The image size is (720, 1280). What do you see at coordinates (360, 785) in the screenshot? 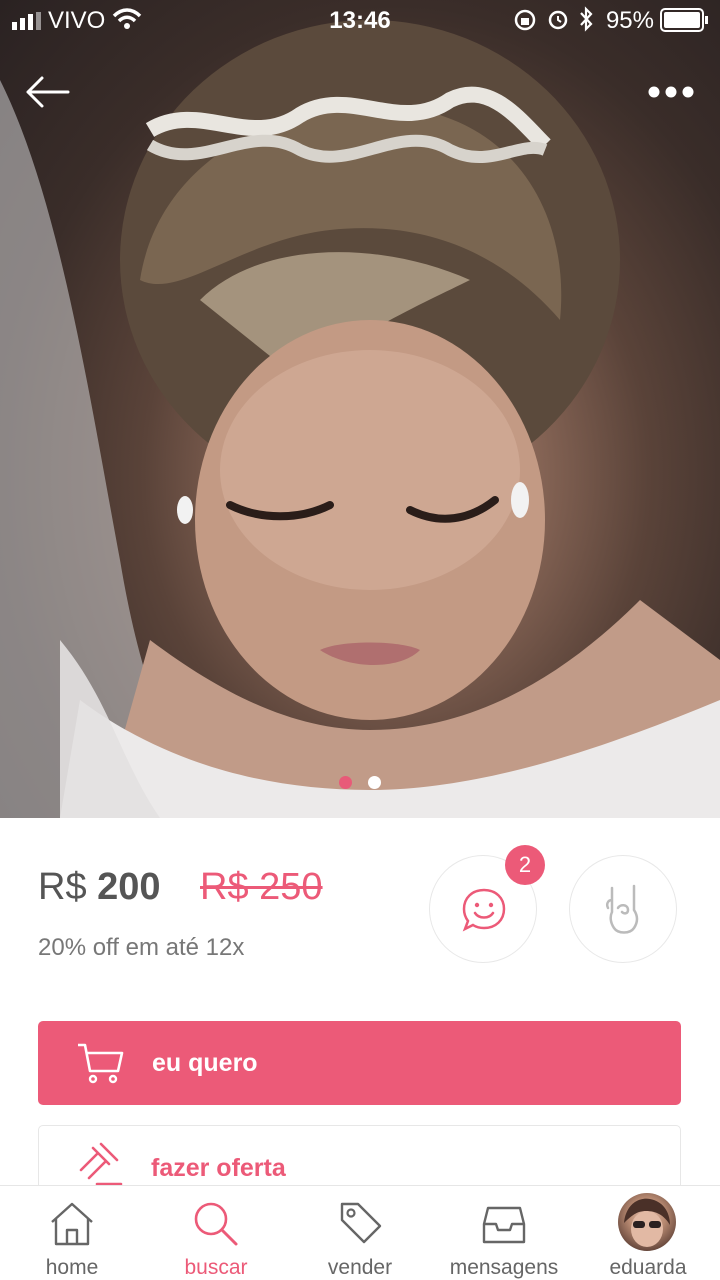
I see `carousel-indicator` at bounding box center [360, 785].